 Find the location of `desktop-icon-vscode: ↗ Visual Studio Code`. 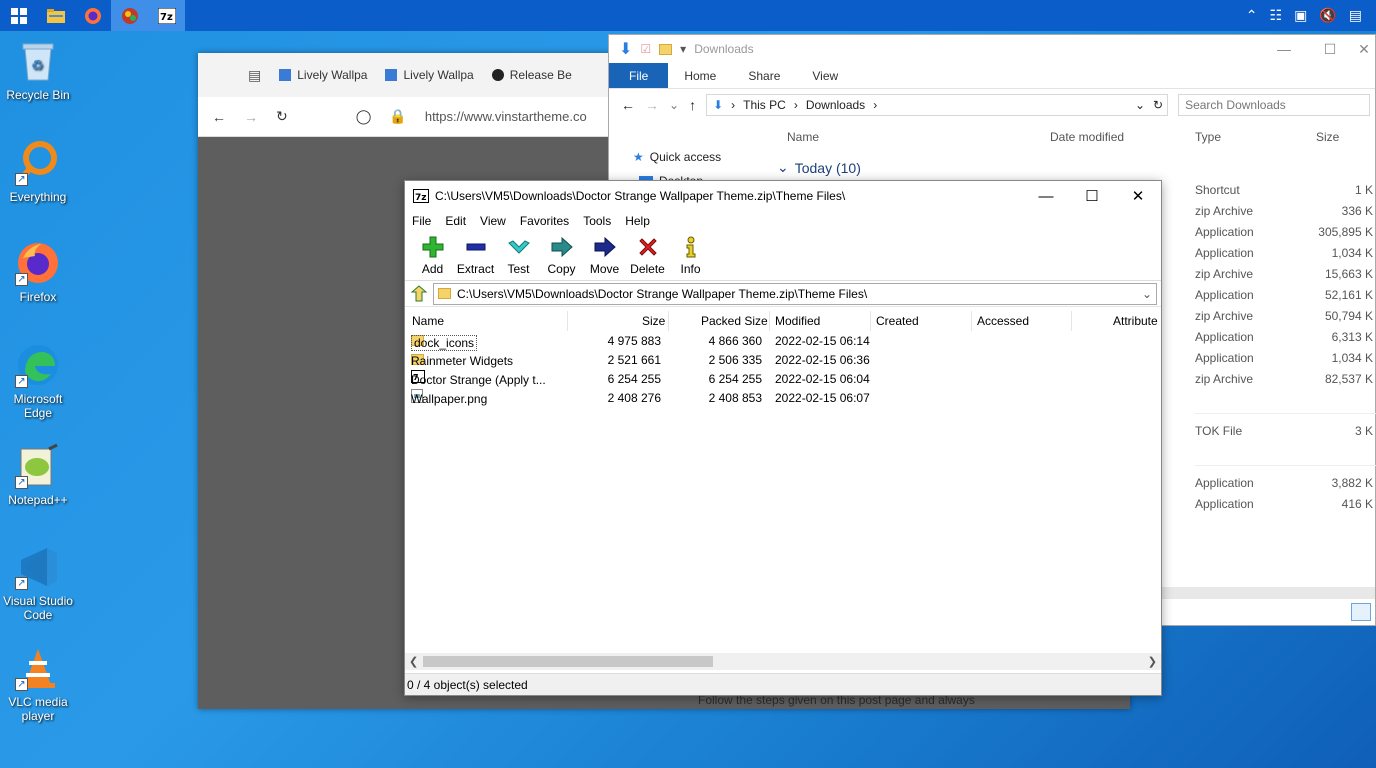

desktop-icon-vscode: ↗ Visual Studio Code is located at coordinates (38, 583).